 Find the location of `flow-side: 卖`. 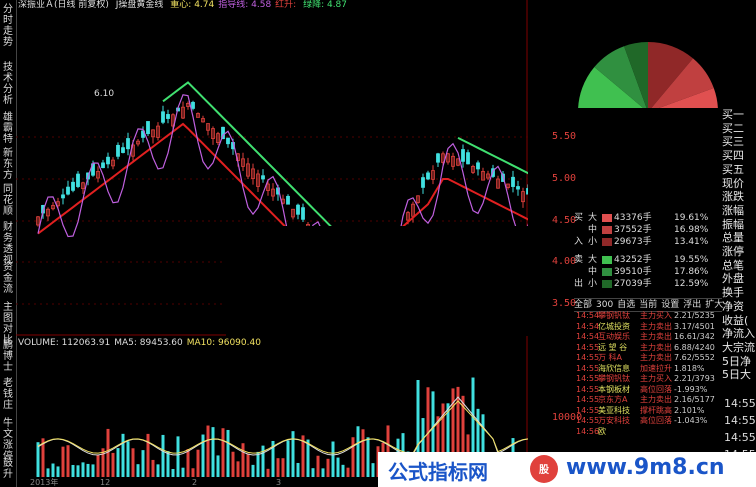

flow-side: 卖 is located at coordinates (579, 260).